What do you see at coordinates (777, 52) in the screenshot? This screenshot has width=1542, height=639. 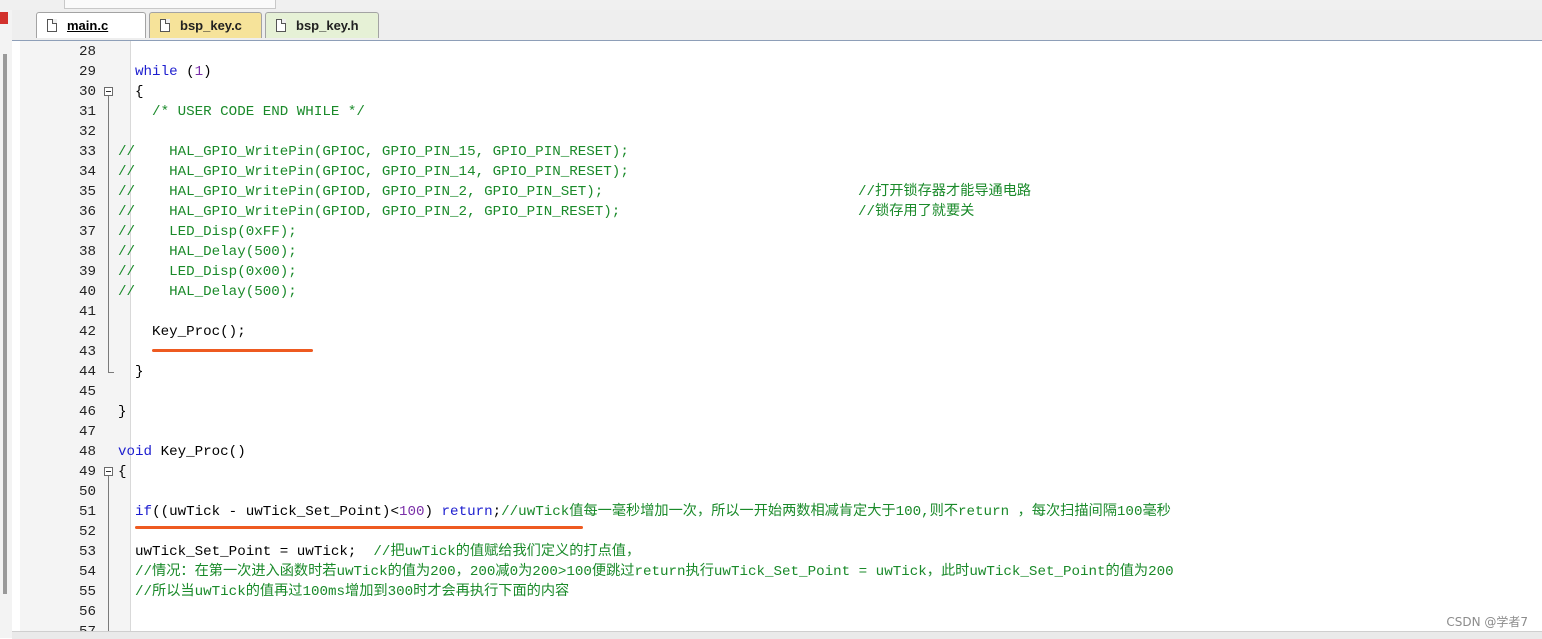 I see `code-line: 28` at bounding box center [777, 52].